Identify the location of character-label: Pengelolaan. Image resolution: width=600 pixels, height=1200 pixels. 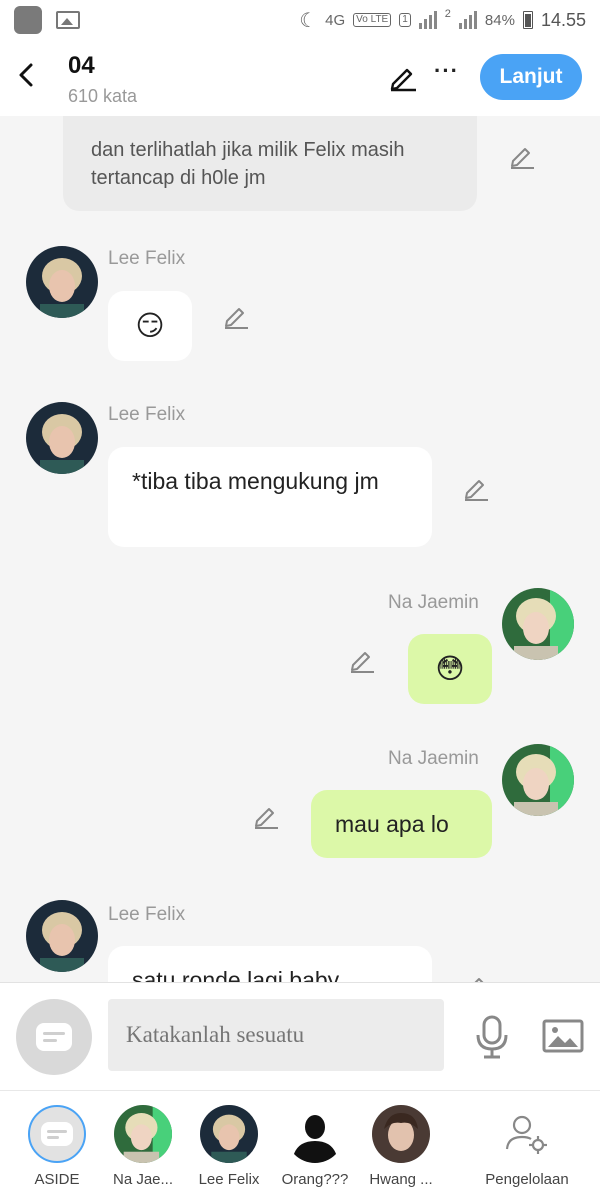
(527, 1179).